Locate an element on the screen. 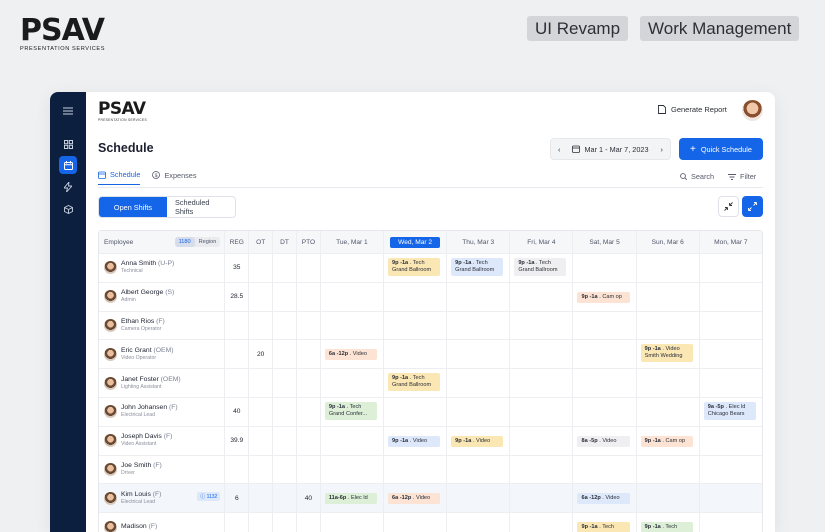 Image resolution: width=825 pixels, height=532 pixels. shift-pill: 9a -5p . Elec ld Chicago Bears is located at coordinates (729, 410).